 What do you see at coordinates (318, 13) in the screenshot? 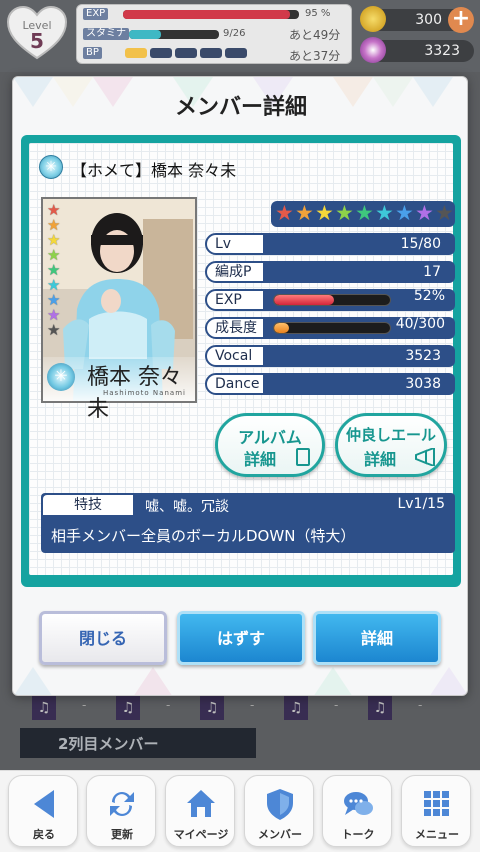
I see `exp-percent: 95 %` at bounding box center [318, 13].